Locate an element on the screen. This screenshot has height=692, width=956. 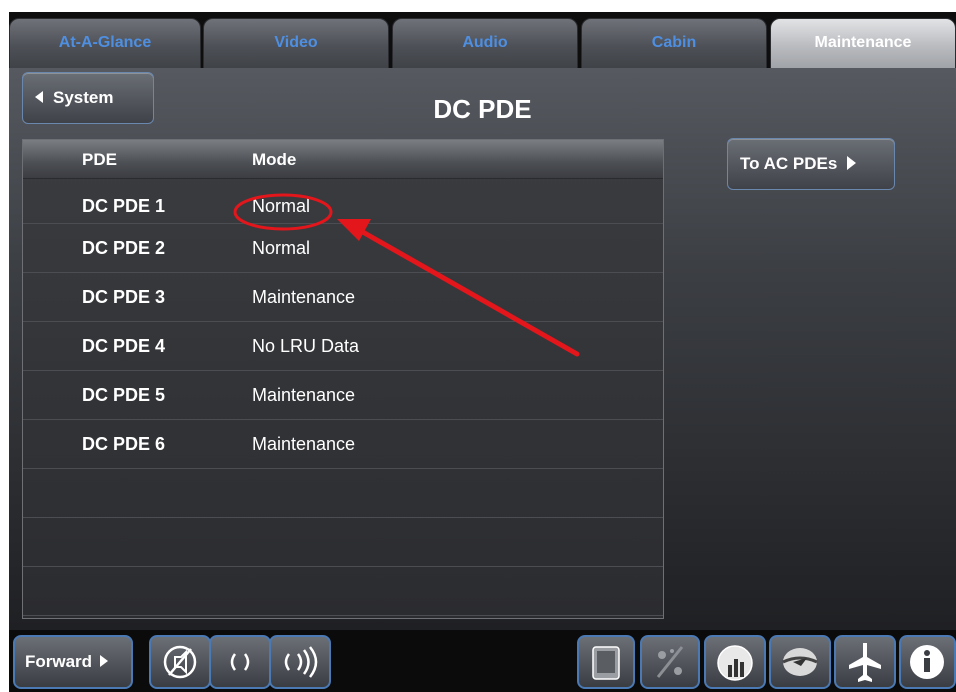
tab-at-a-glance: At-A-Glance is located at coordinates (105, 44).